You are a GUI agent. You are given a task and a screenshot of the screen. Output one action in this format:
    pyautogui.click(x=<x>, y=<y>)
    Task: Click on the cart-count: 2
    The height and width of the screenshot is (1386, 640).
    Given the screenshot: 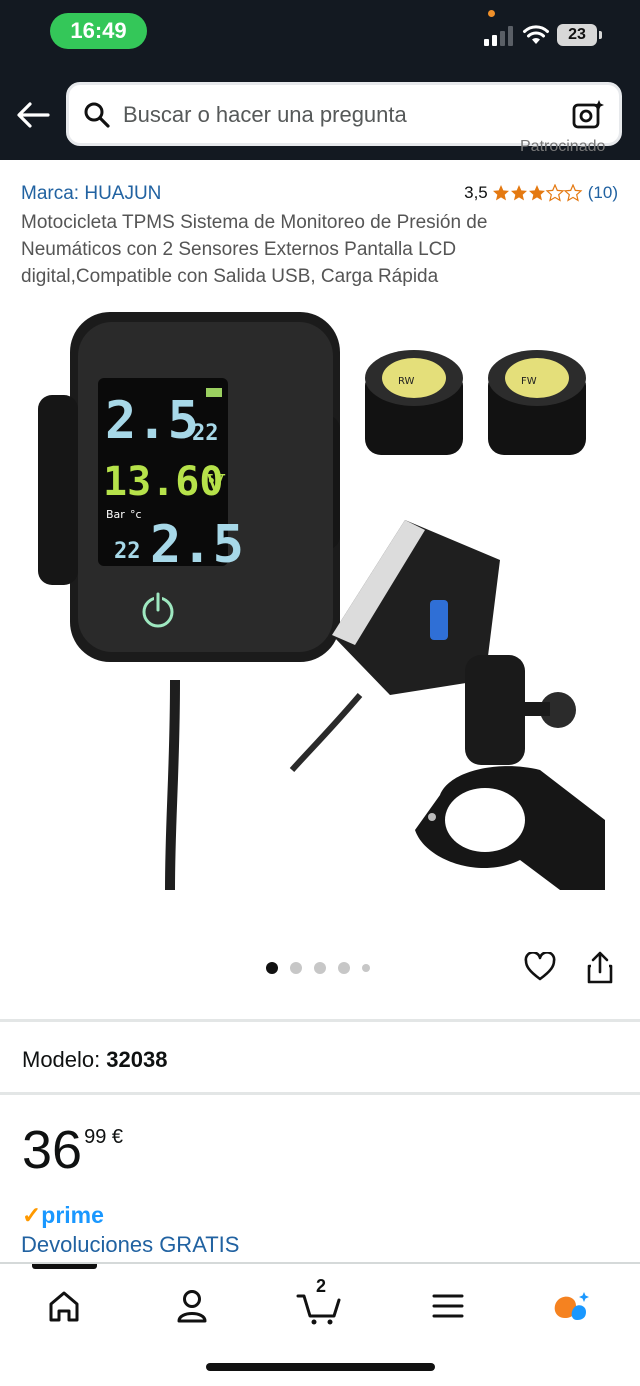 What is the action you would take?
    pyautogui.click(x=321, y=1286)
    